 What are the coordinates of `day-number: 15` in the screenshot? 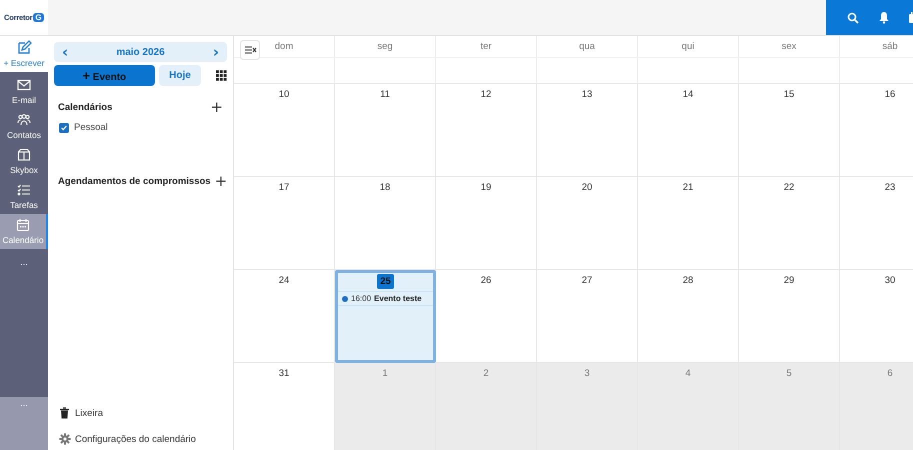 It's located at (789, 95).